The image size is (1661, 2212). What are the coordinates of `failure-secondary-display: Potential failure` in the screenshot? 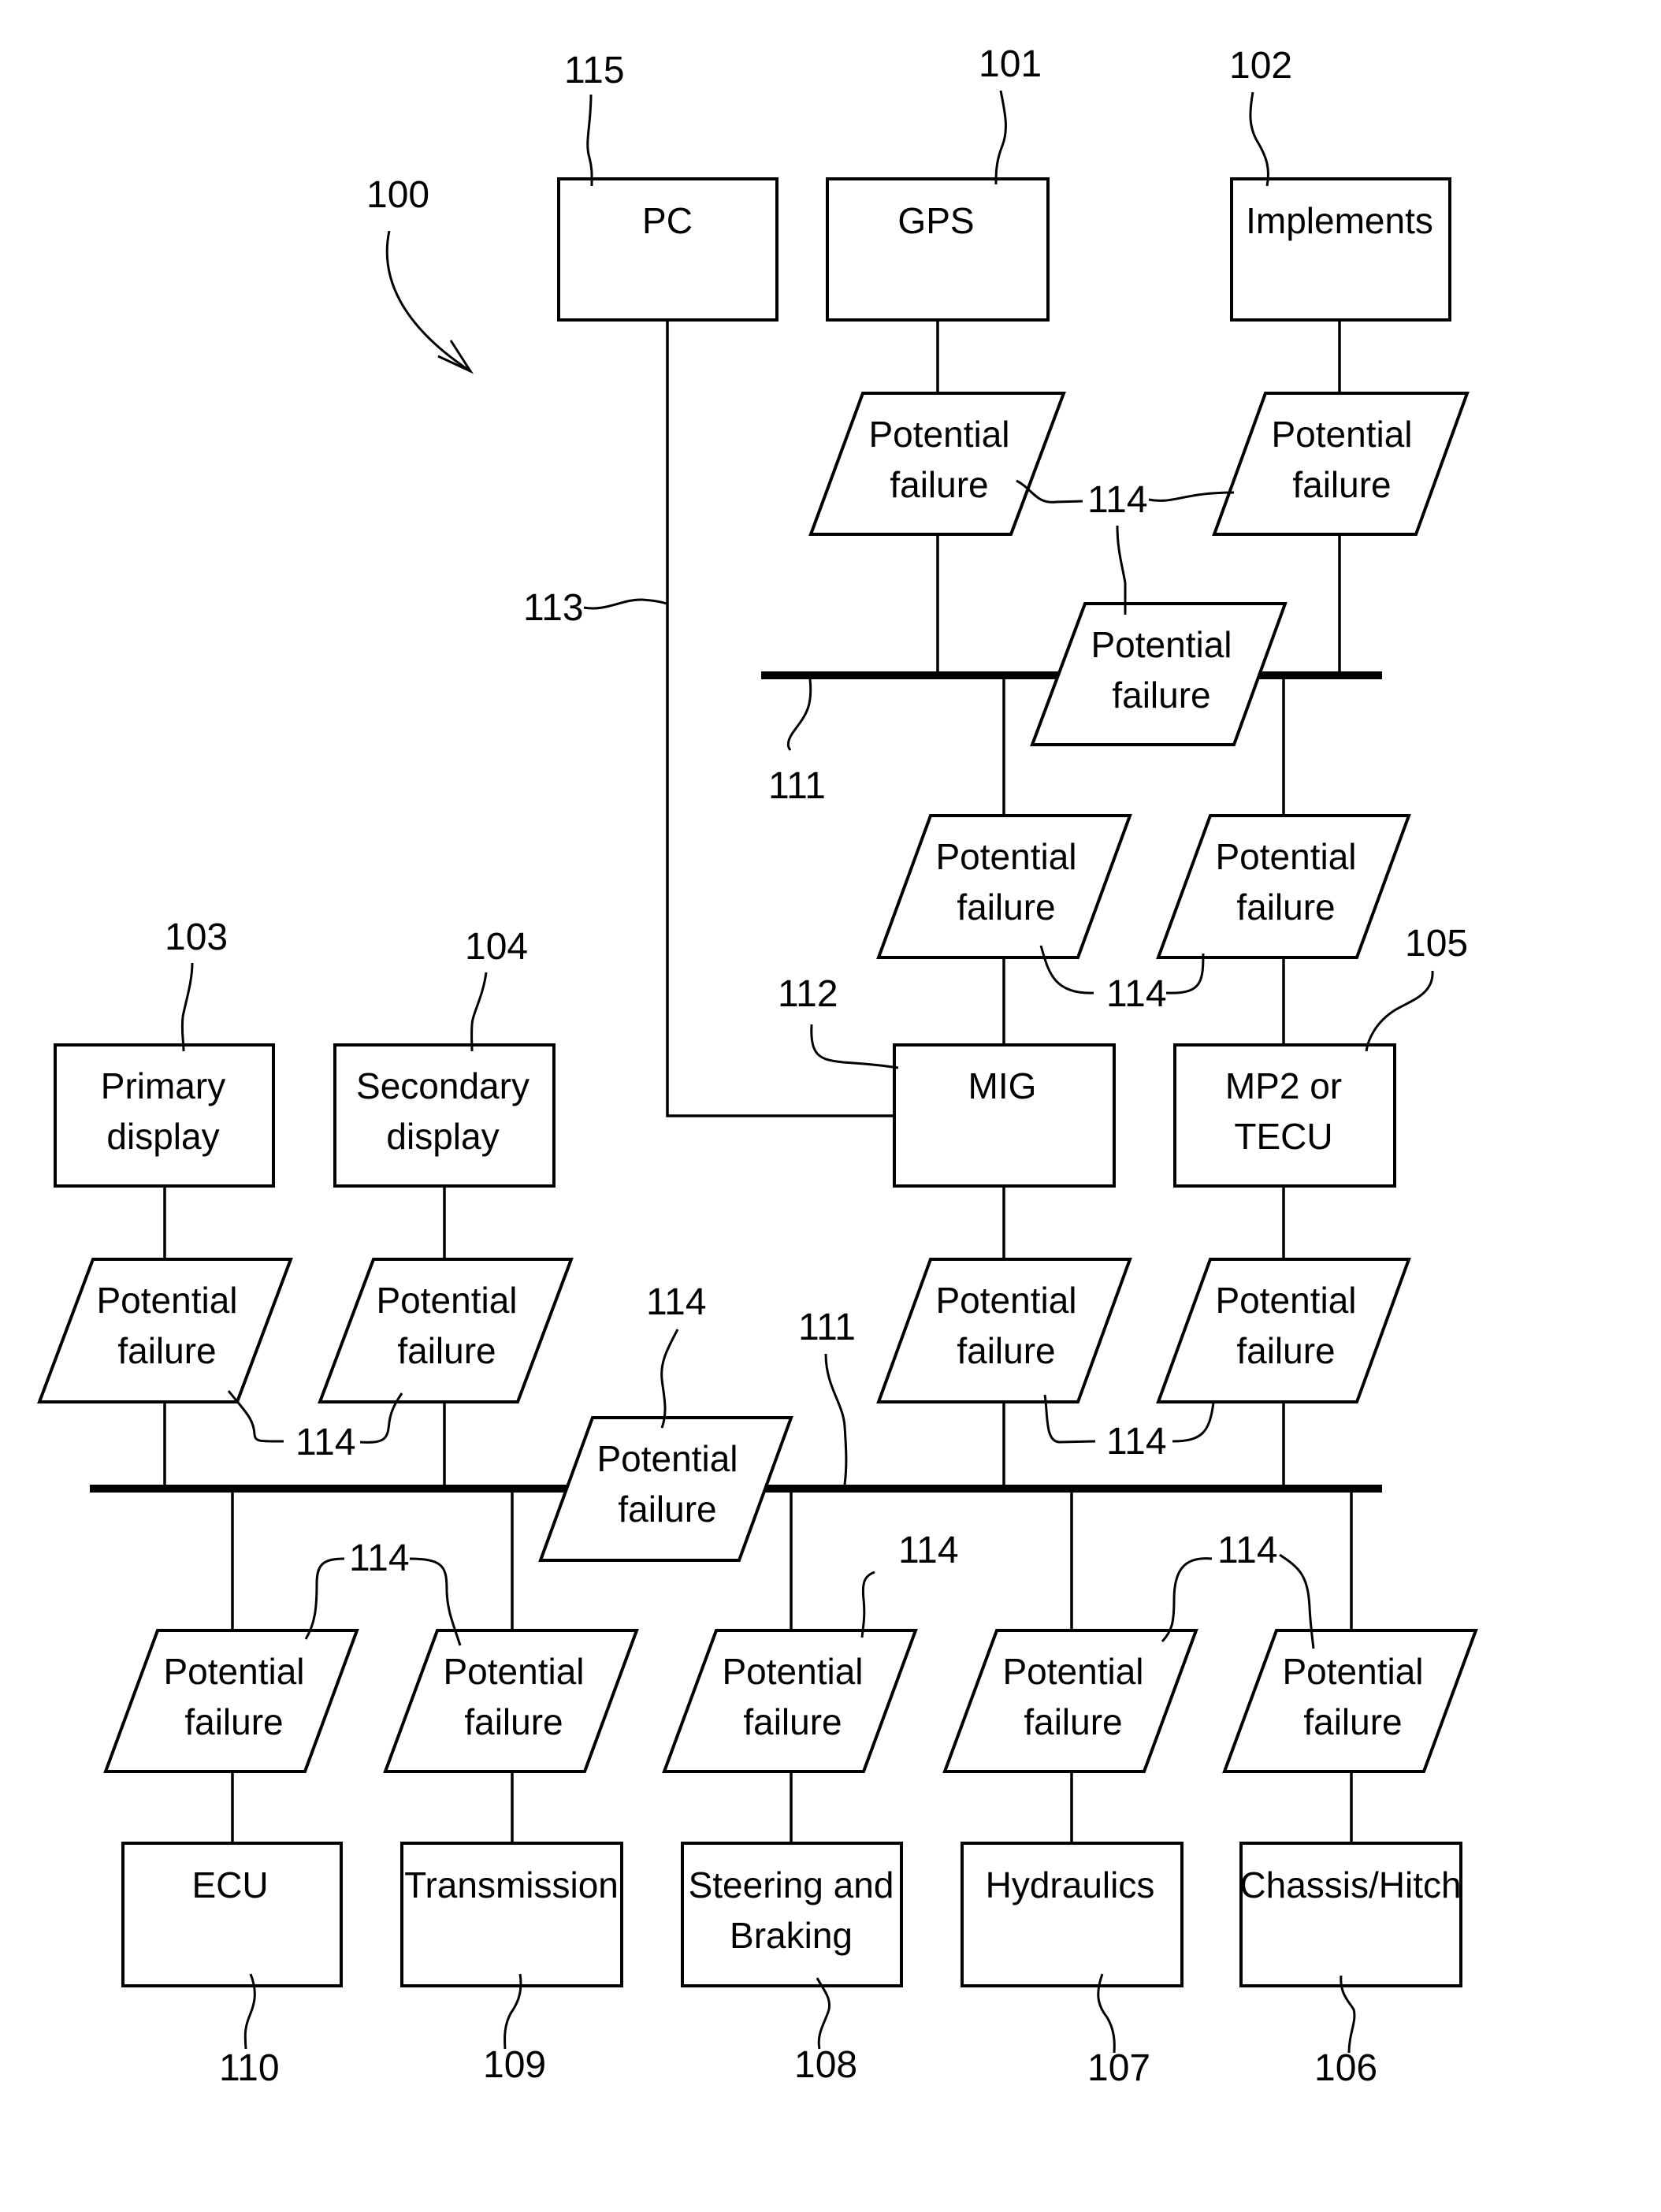 It's located at (446, 1331).